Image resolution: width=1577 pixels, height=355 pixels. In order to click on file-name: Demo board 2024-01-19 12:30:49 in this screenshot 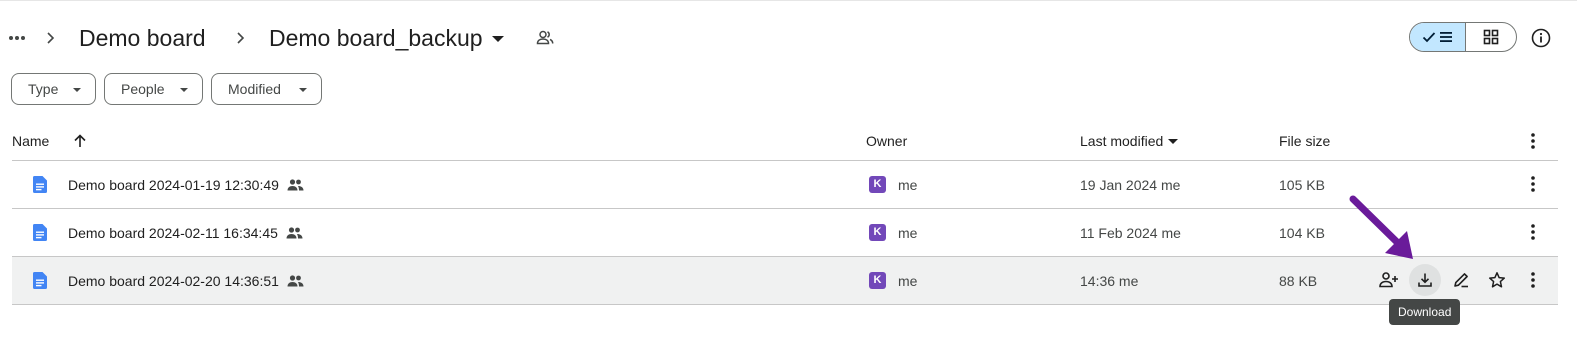, I will do `click(186, 185)`.